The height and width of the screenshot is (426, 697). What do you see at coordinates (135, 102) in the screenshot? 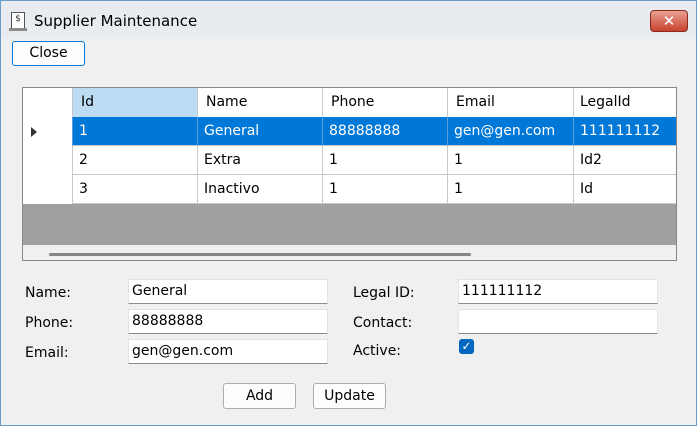
I see `column-header-id: Id` at bounding box center [135, 102].